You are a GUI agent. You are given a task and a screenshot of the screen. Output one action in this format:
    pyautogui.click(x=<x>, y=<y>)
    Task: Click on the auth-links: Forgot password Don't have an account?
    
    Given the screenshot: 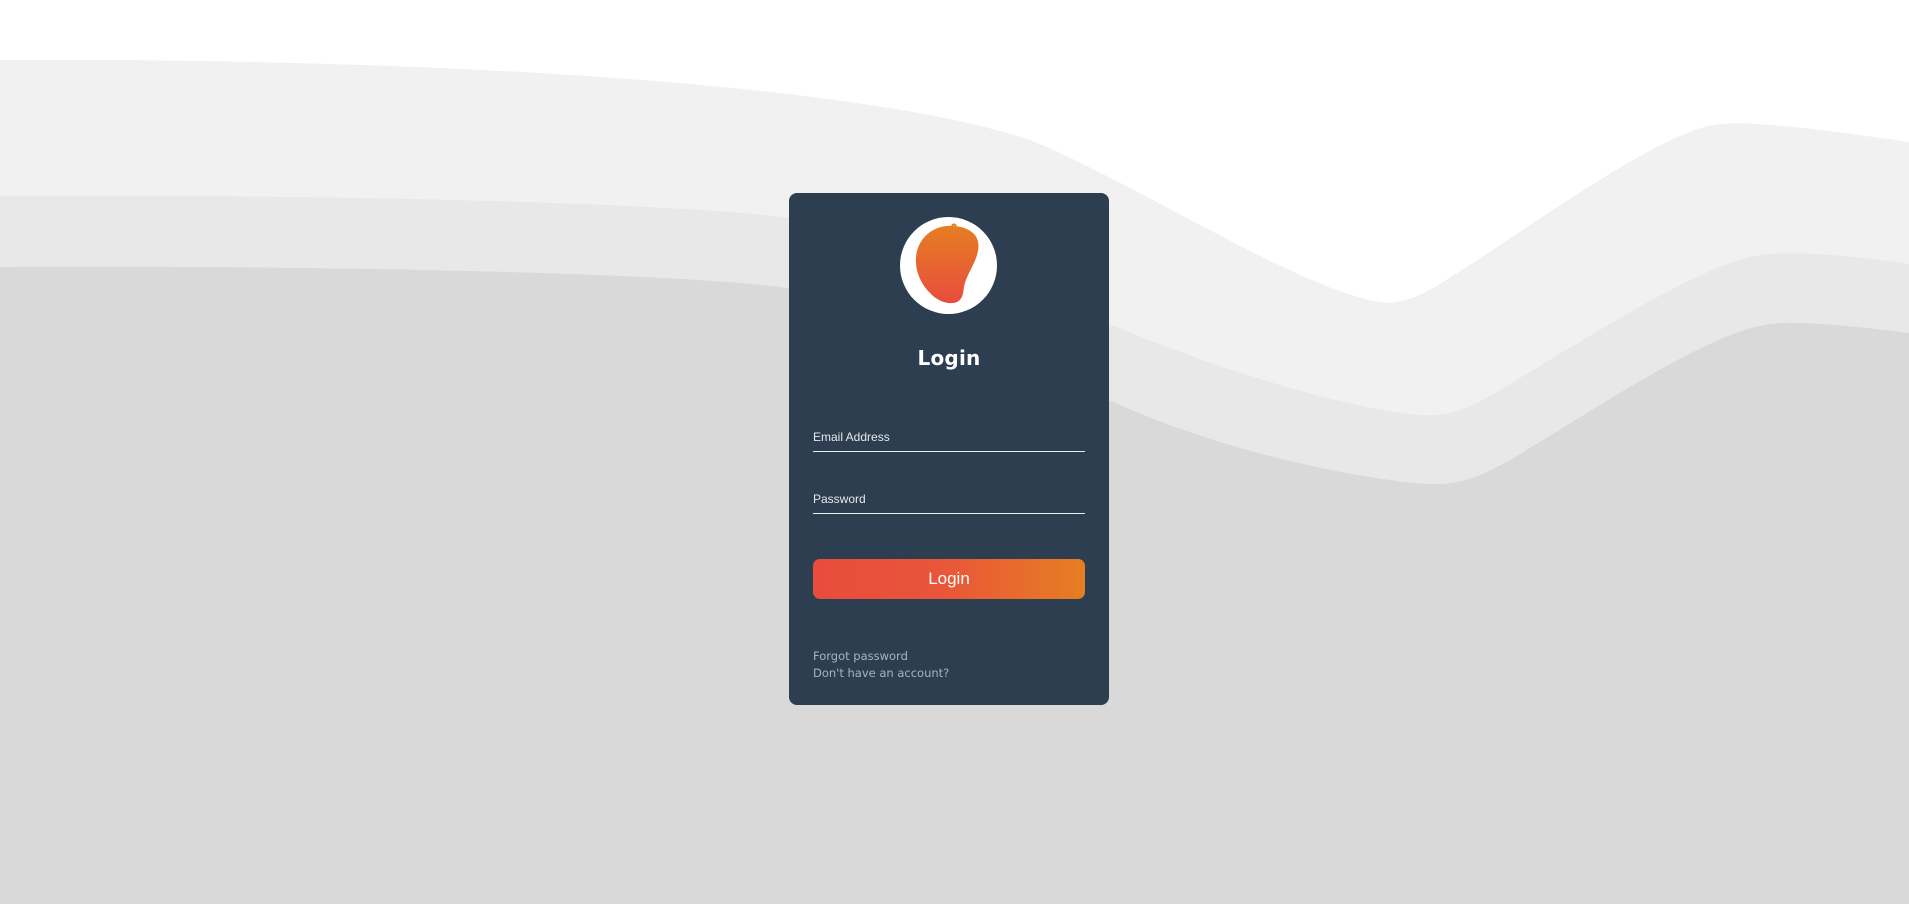 What is the action you would take?
    pyautogui.click(x=881, y=665)
    